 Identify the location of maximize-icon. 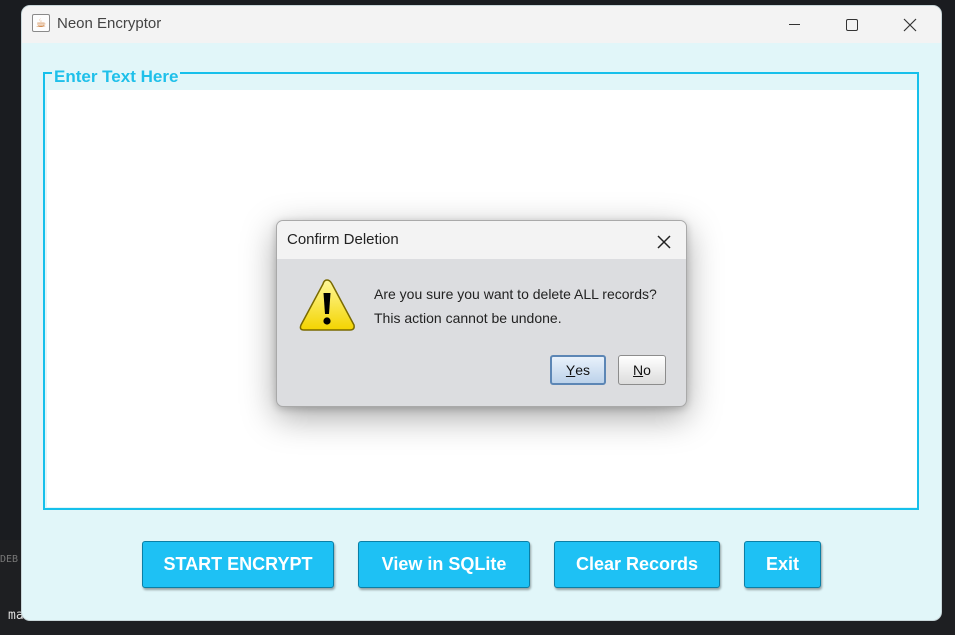
(852, 24).